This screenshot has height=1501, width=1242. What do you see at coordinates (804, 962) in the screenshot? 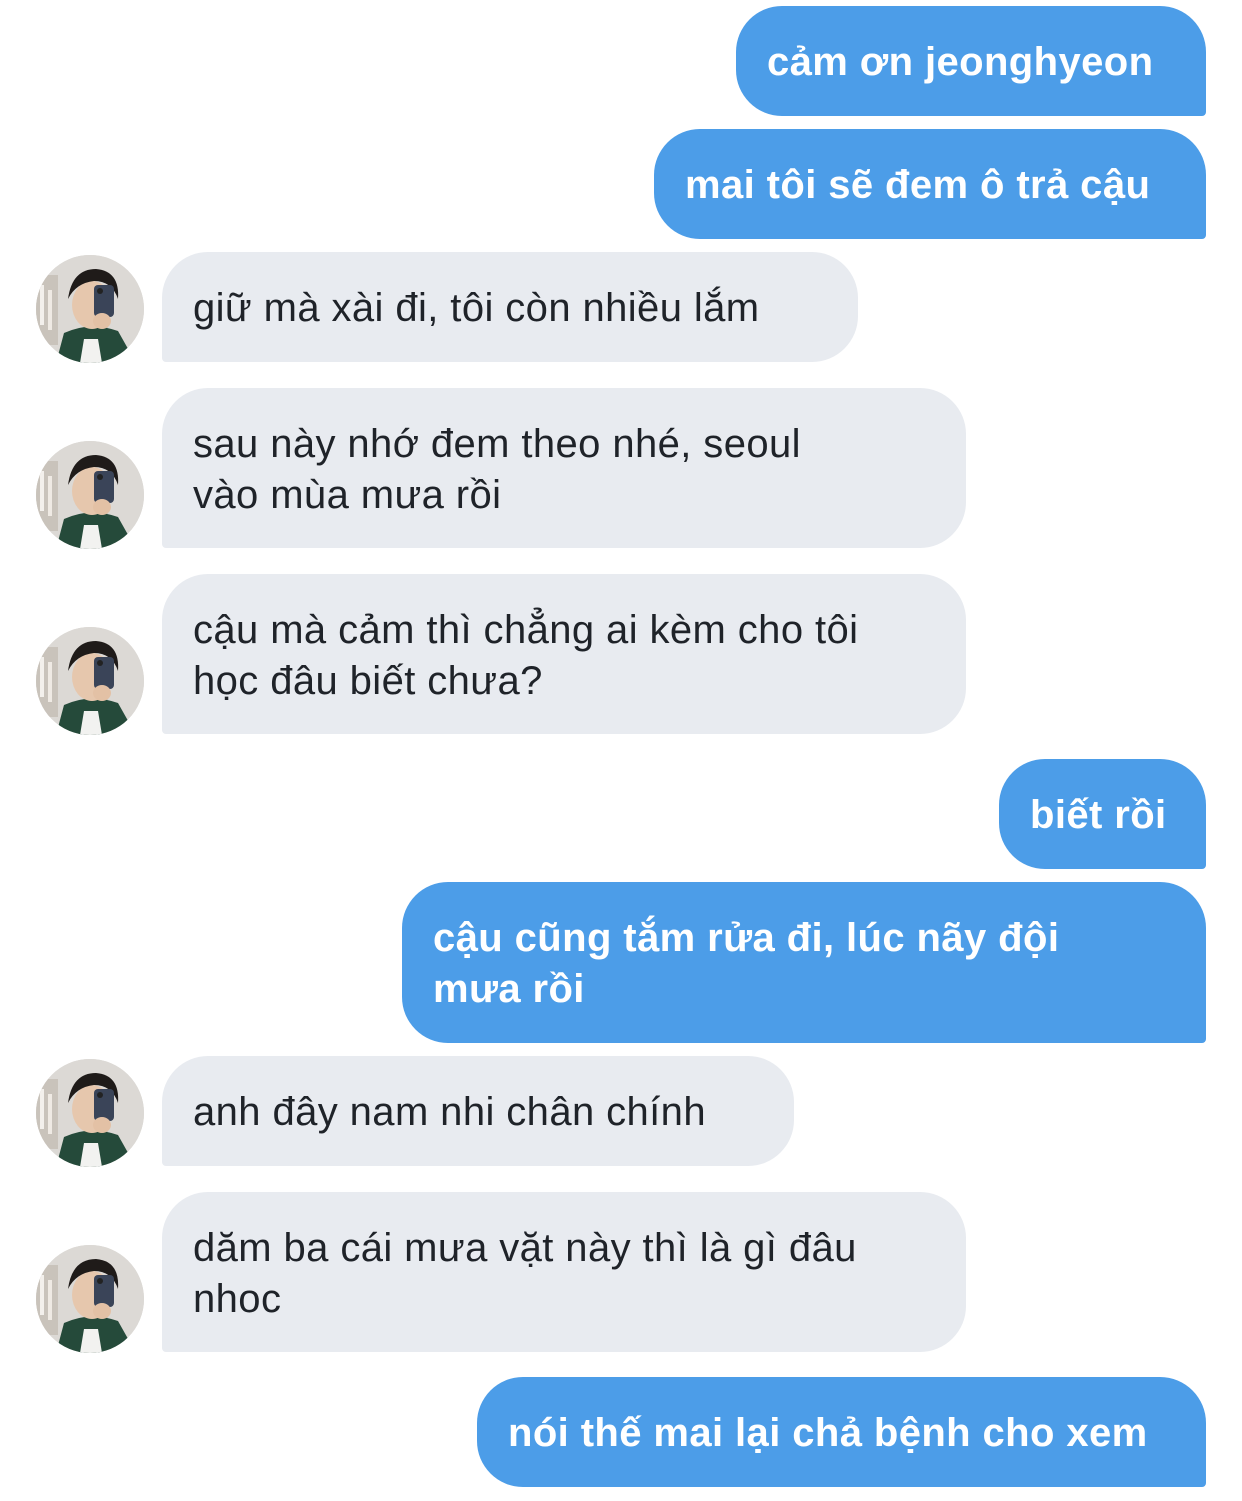
I see `sent-message-bubble: cậu cũng tắm rửa đi, lúc nãy đội mưa rồi` at bounding box center [804, 962].